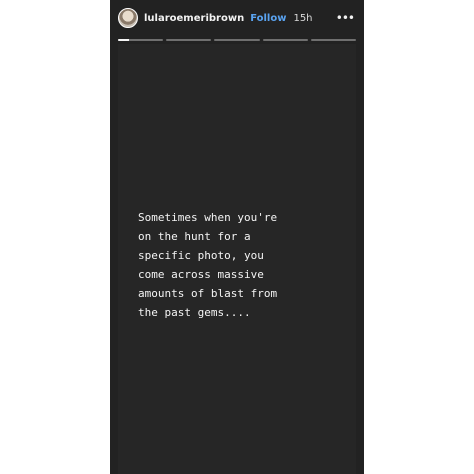 The height and width of the screenshot is (474, 474). I want to click on profile-avatar, so click(128, 18).